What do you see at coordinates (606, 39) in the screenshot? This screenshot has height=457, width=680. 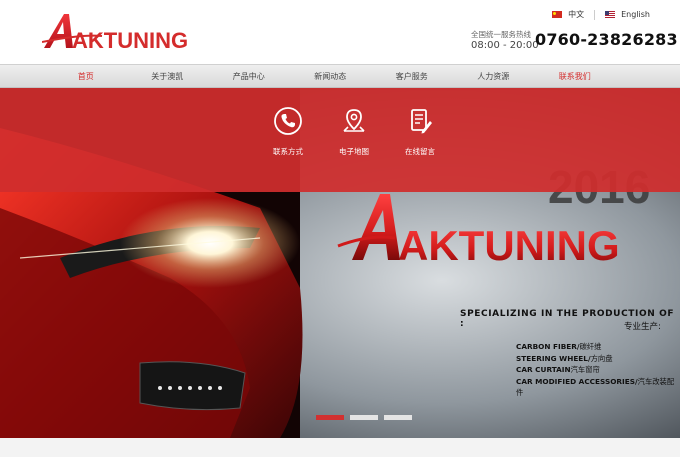 I see `hotline-phone: 0760-23826283` at bounding box center [606, 39].